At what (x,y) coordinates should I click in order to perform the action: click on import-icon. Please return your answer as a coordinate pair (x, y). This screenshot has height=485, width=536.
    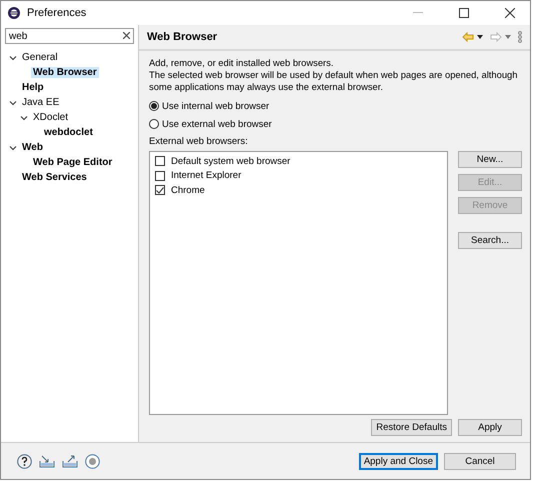
    Looking at the image, I should click on (47, 461).